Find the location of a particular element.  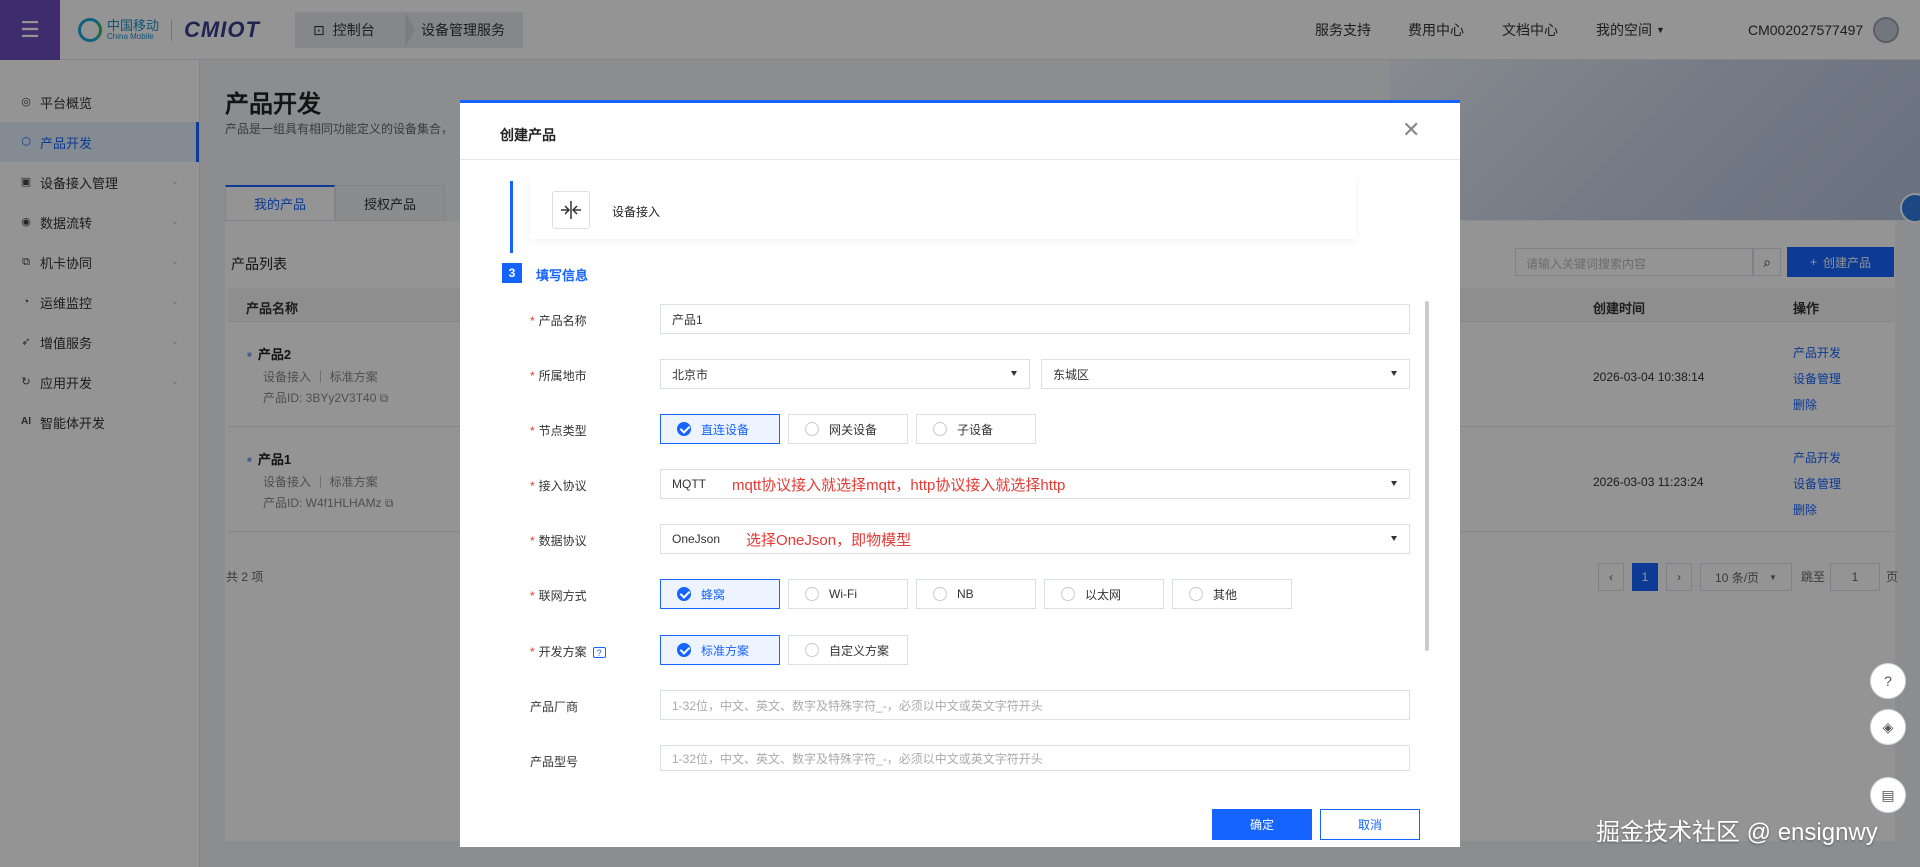

data-protocol-select: OneJson 选择OneJson，即物模型 is located at coordinates (1035, 539).